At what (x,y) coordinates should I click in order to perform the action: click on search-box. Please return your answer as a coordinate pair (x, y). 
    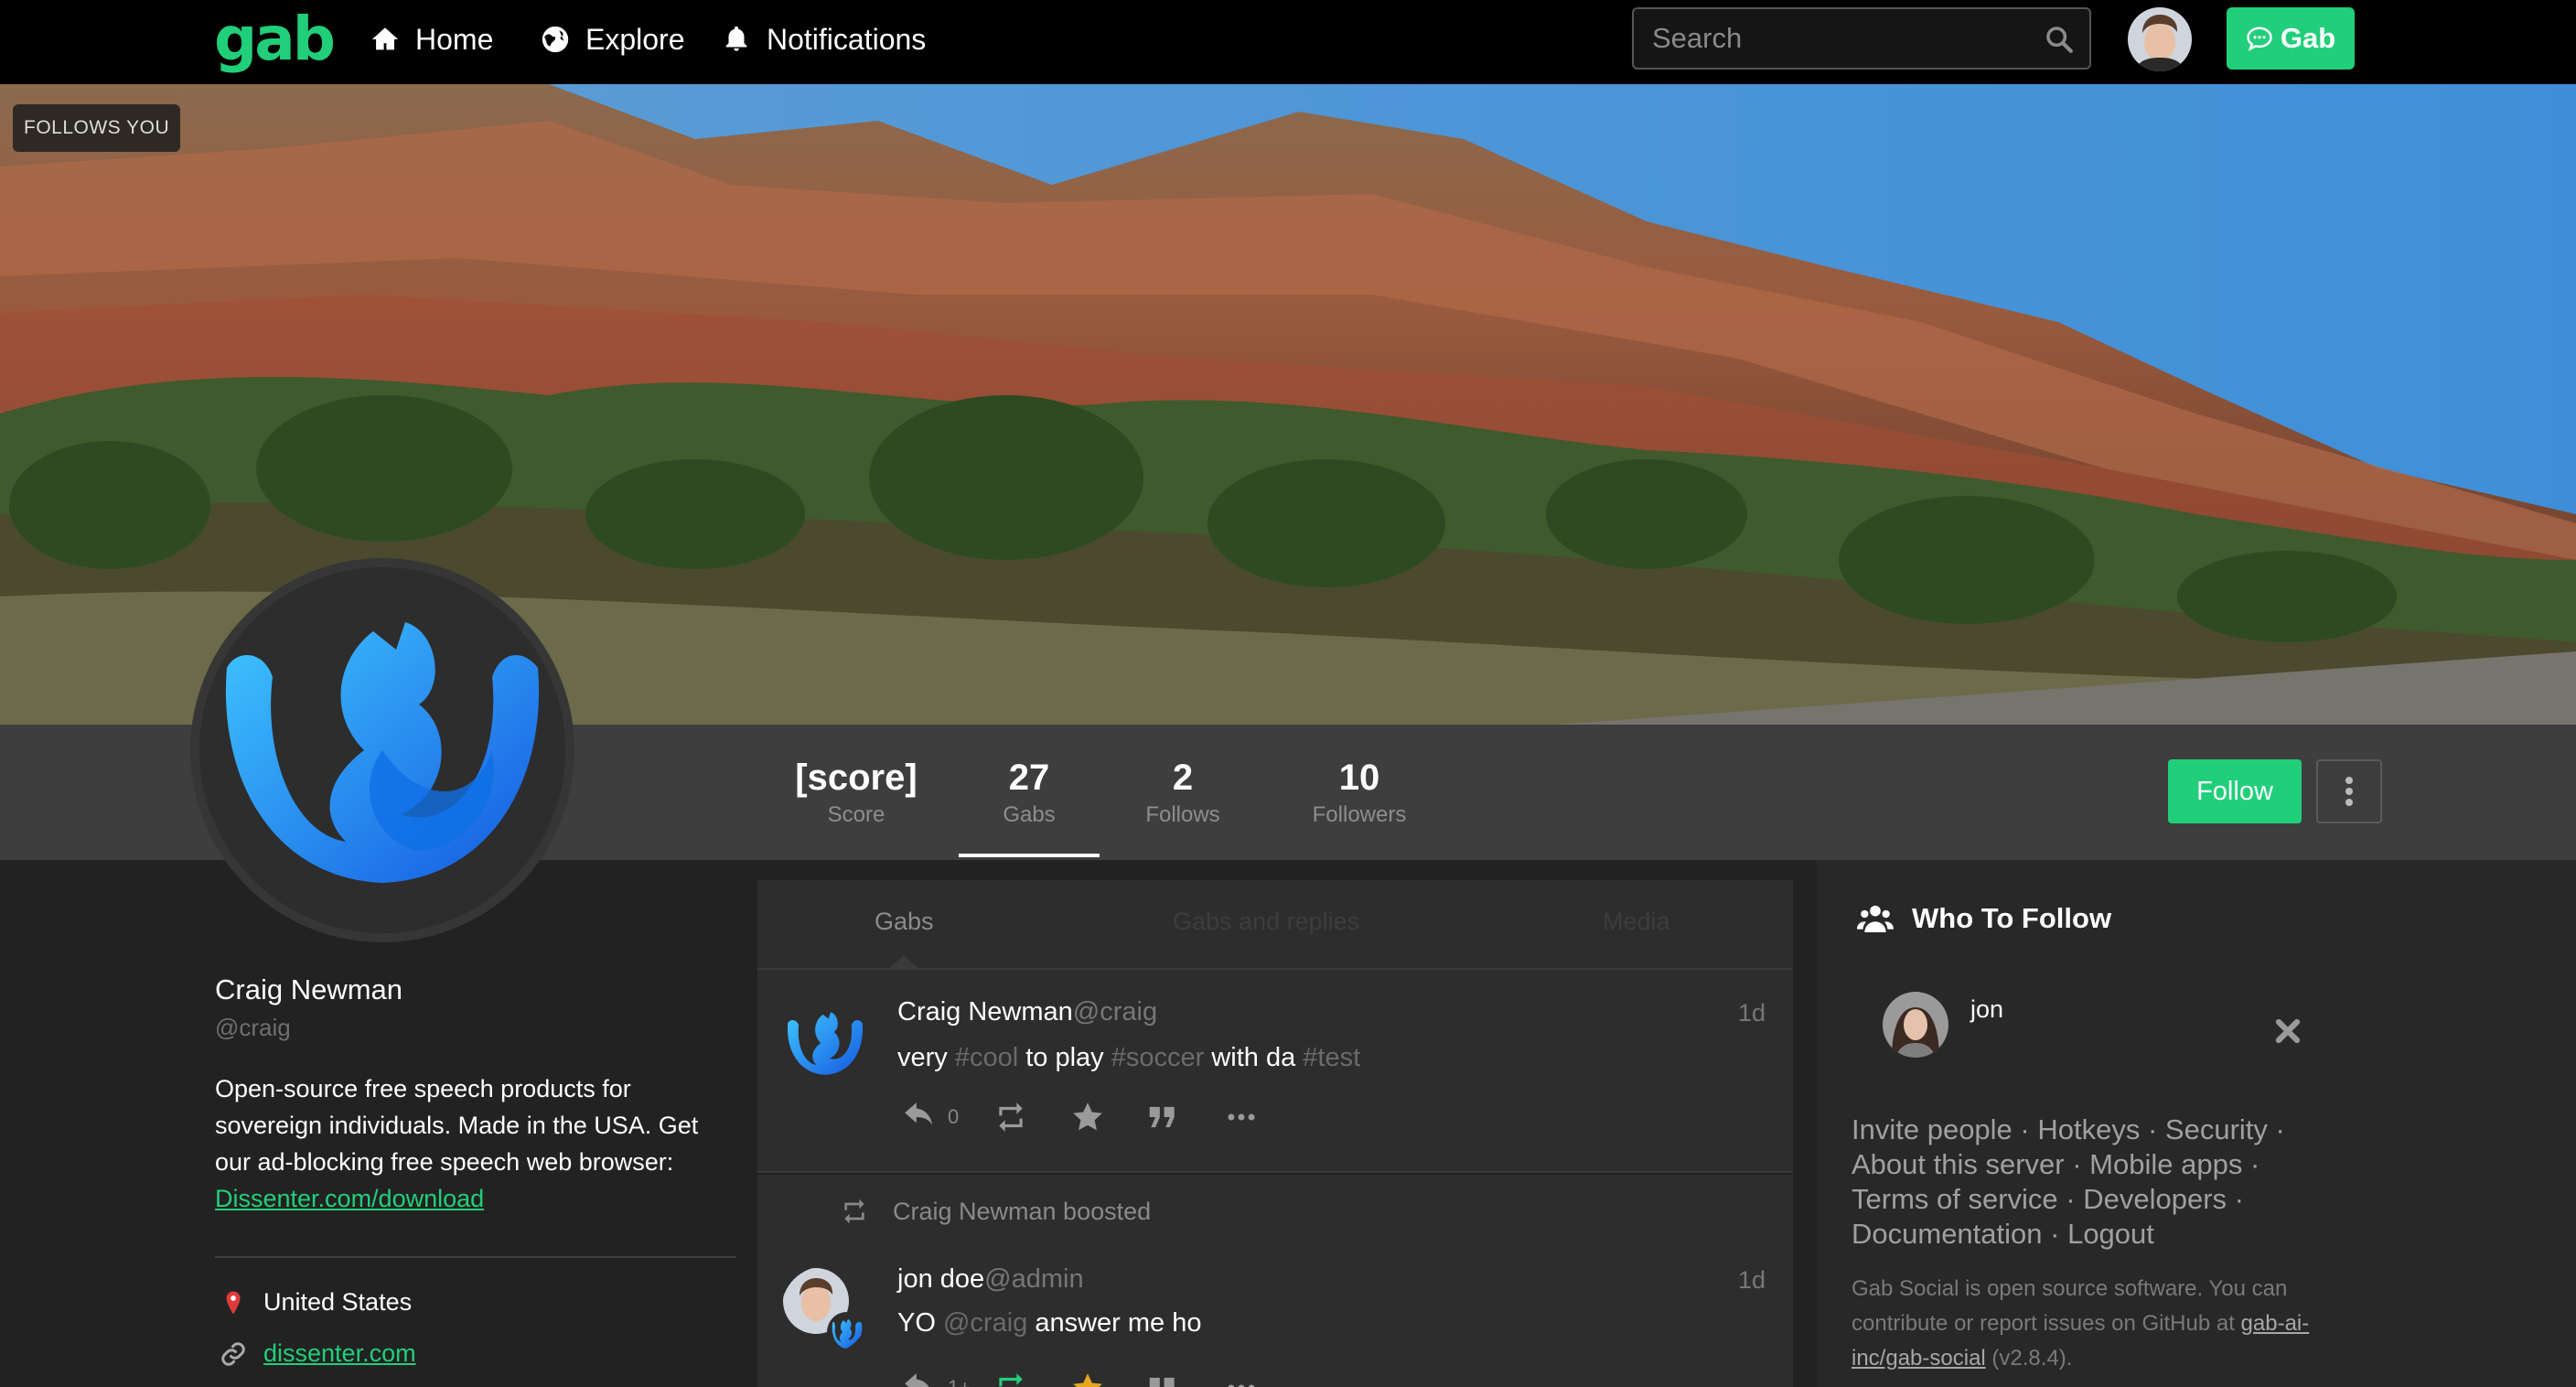
    Looking at the image, I should click on (1862, 38).